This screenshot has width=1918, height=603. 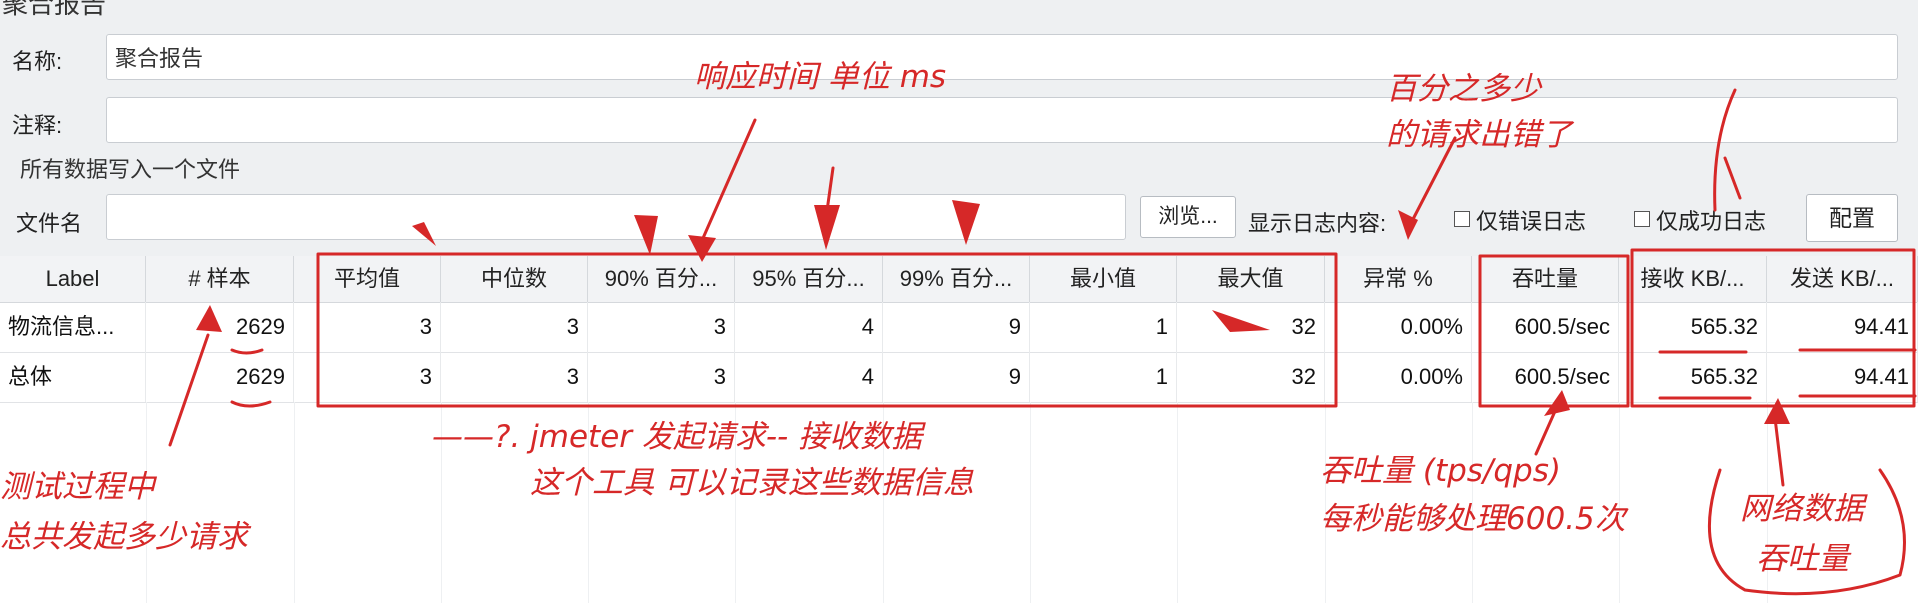 I want to click on column-header-max: 最大值, so click(x=1251, y=279).